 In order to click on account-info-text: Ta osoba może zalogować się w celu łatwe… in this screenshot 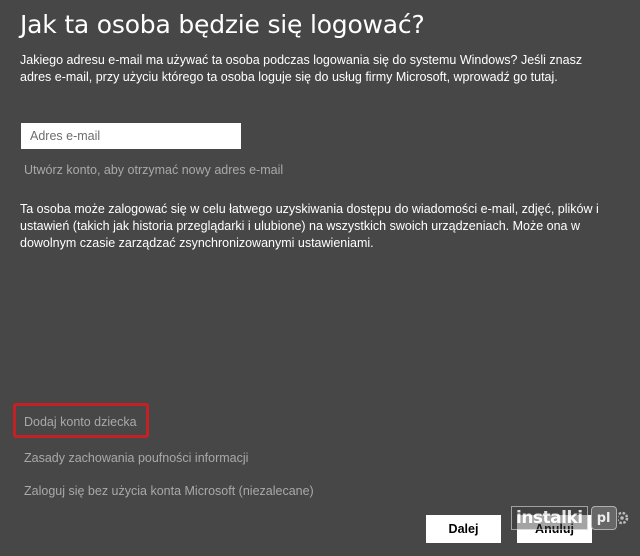, I will do `click(309, 226)`.